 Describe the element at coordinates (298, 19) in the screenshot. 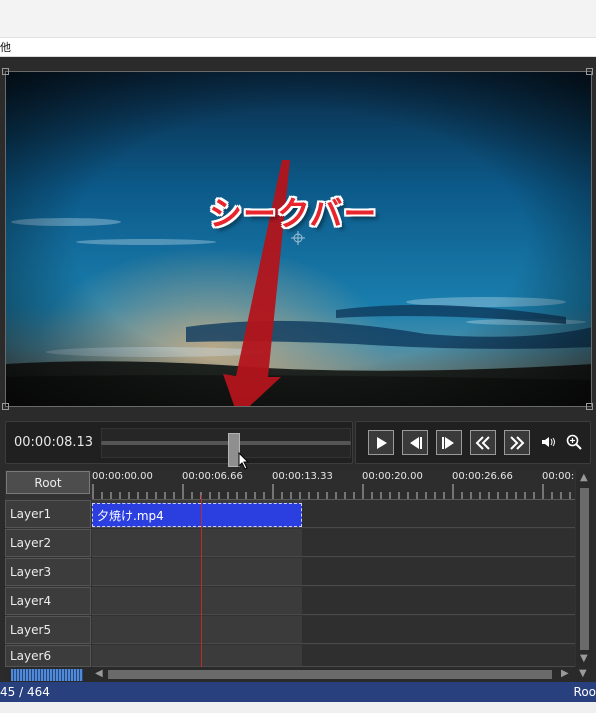

I see `window-titlebar` at that location.